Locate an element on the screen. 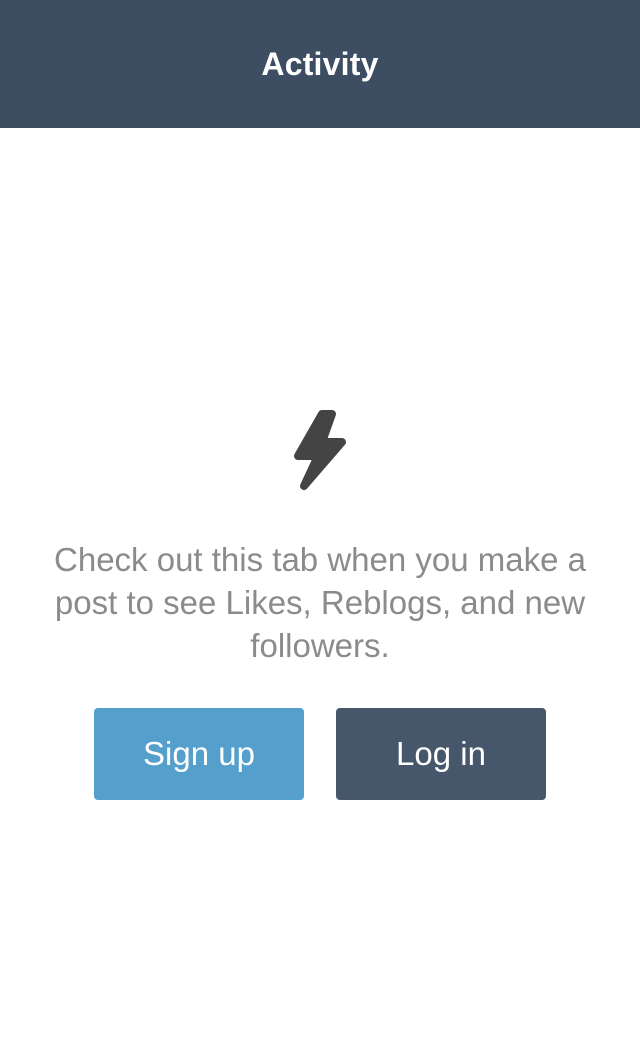  lightning-bolt-icon is located at coordinates (320, 450).